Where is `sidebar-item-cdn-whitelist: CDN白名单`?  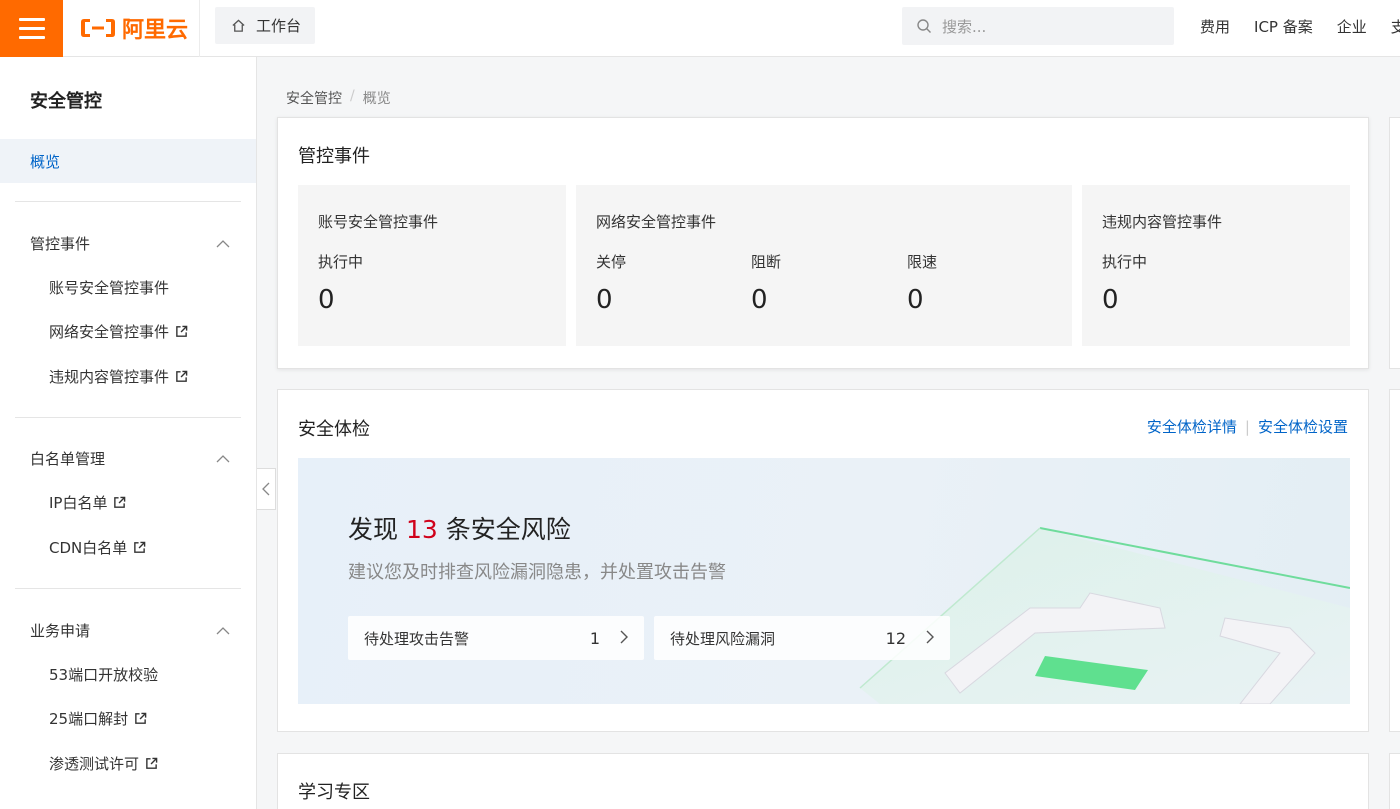
sidebar-item-cdn-whitelist: CDN白名单 is located at coordinates (97, 547).